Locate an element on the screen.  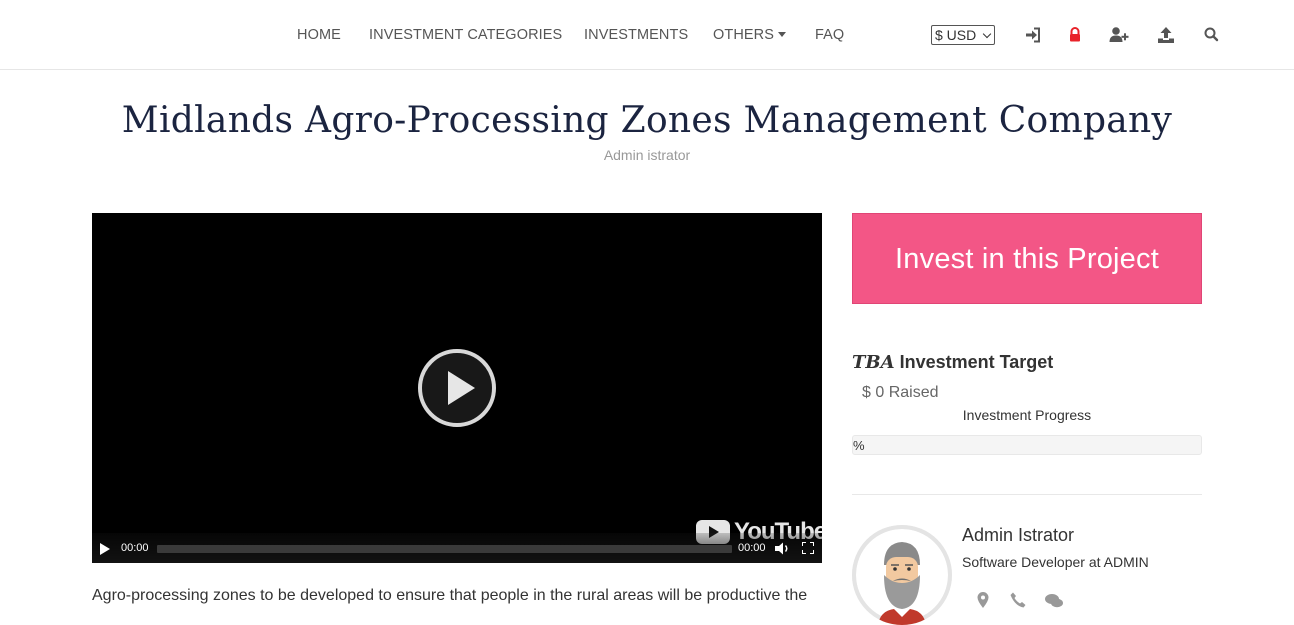
upload-icon is located at coordinates (1166, 35).